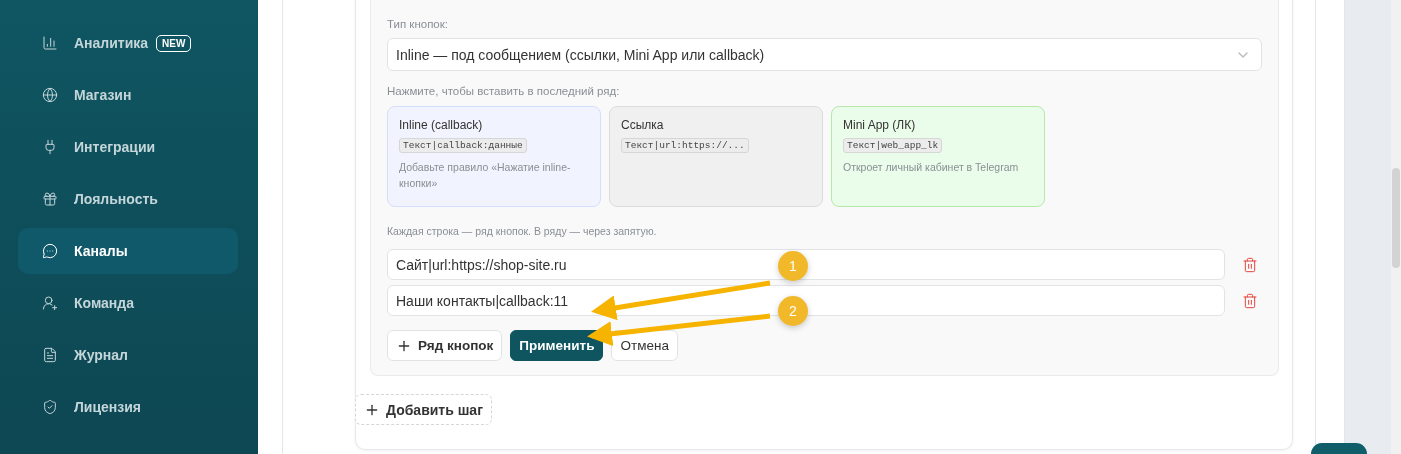 The image size is (1401, 454). I want to click on sidebar-item: Лояльность, so click(128, 199).